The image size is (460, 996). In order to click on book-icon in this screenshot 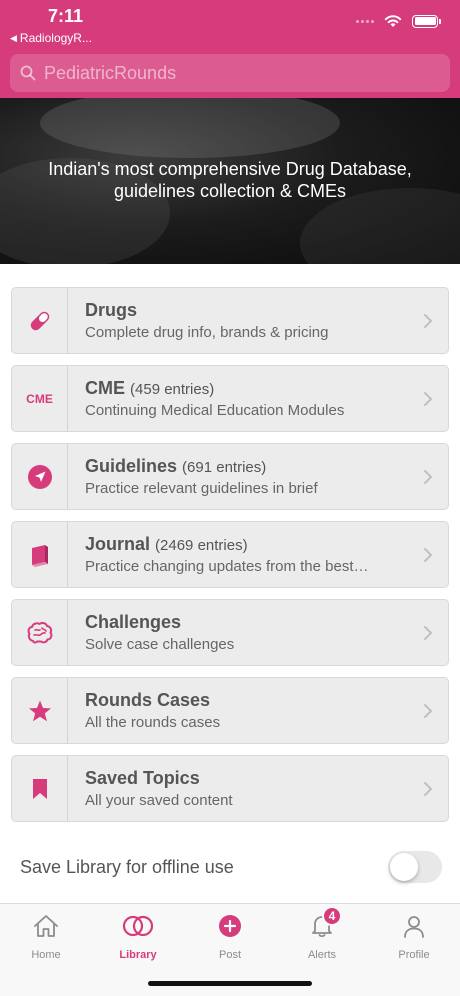, I will do `click(39, 555)`.